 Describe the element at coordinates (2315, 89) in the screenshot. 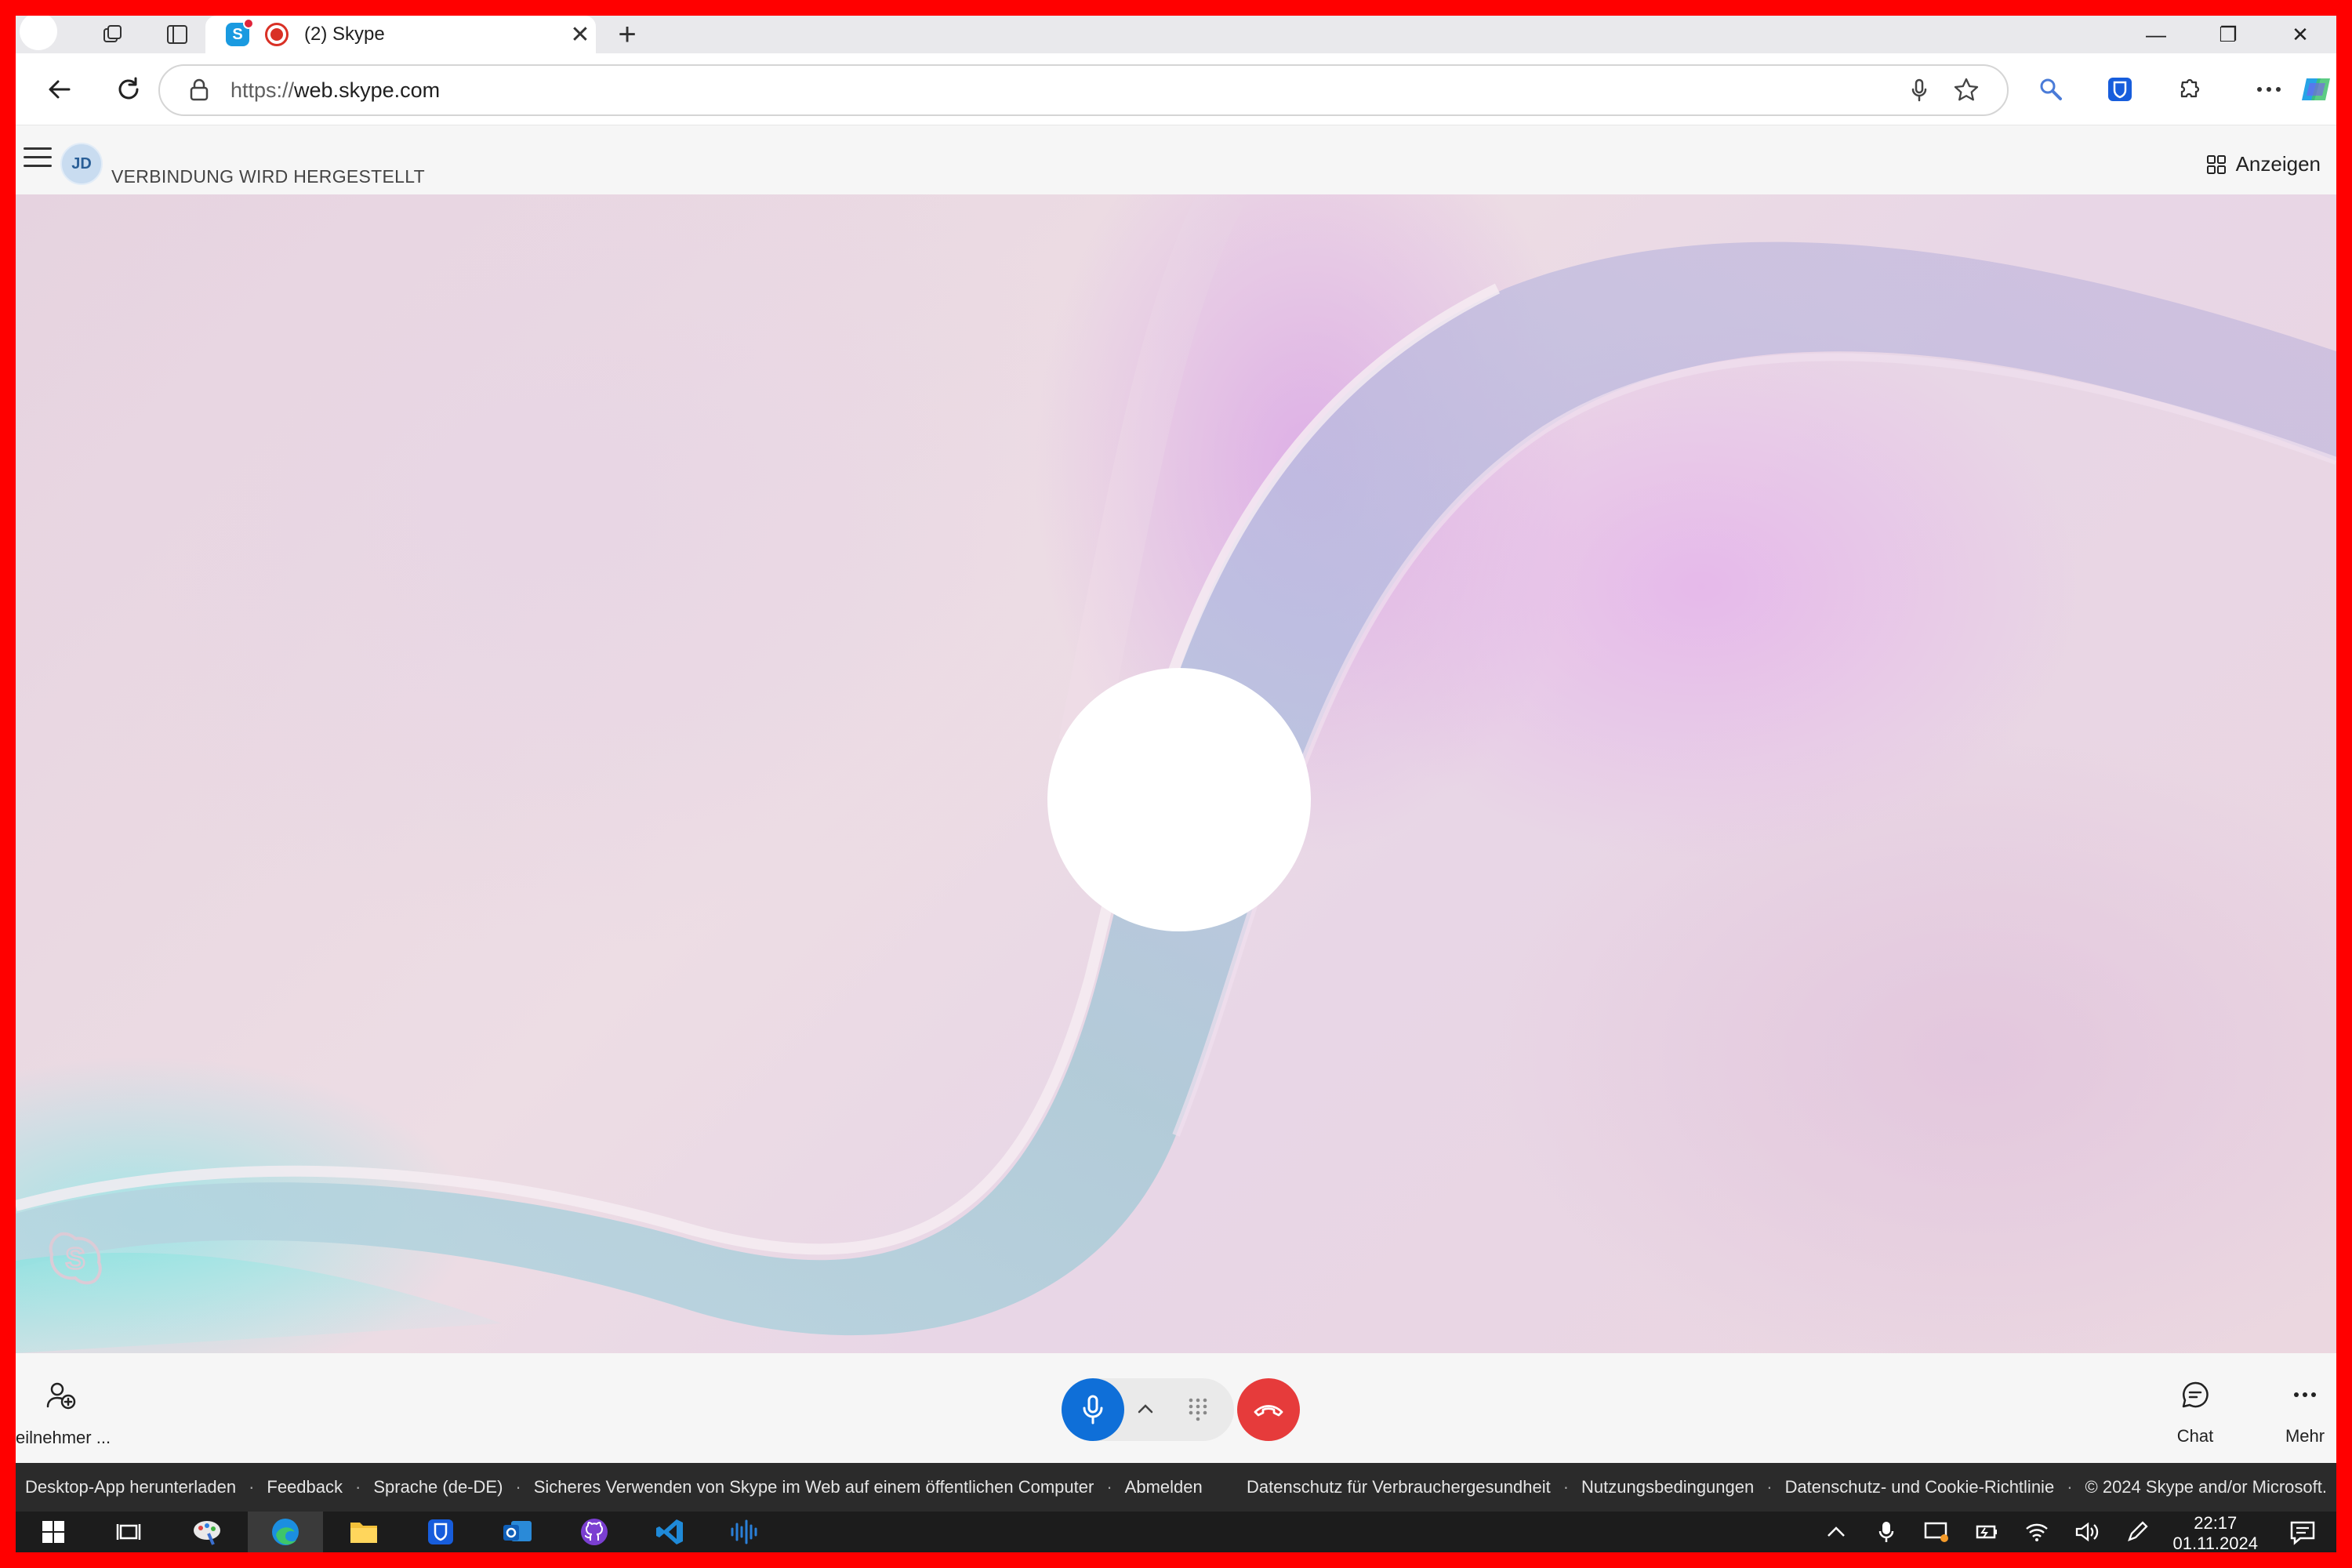

I see `copilot-button` at that location.